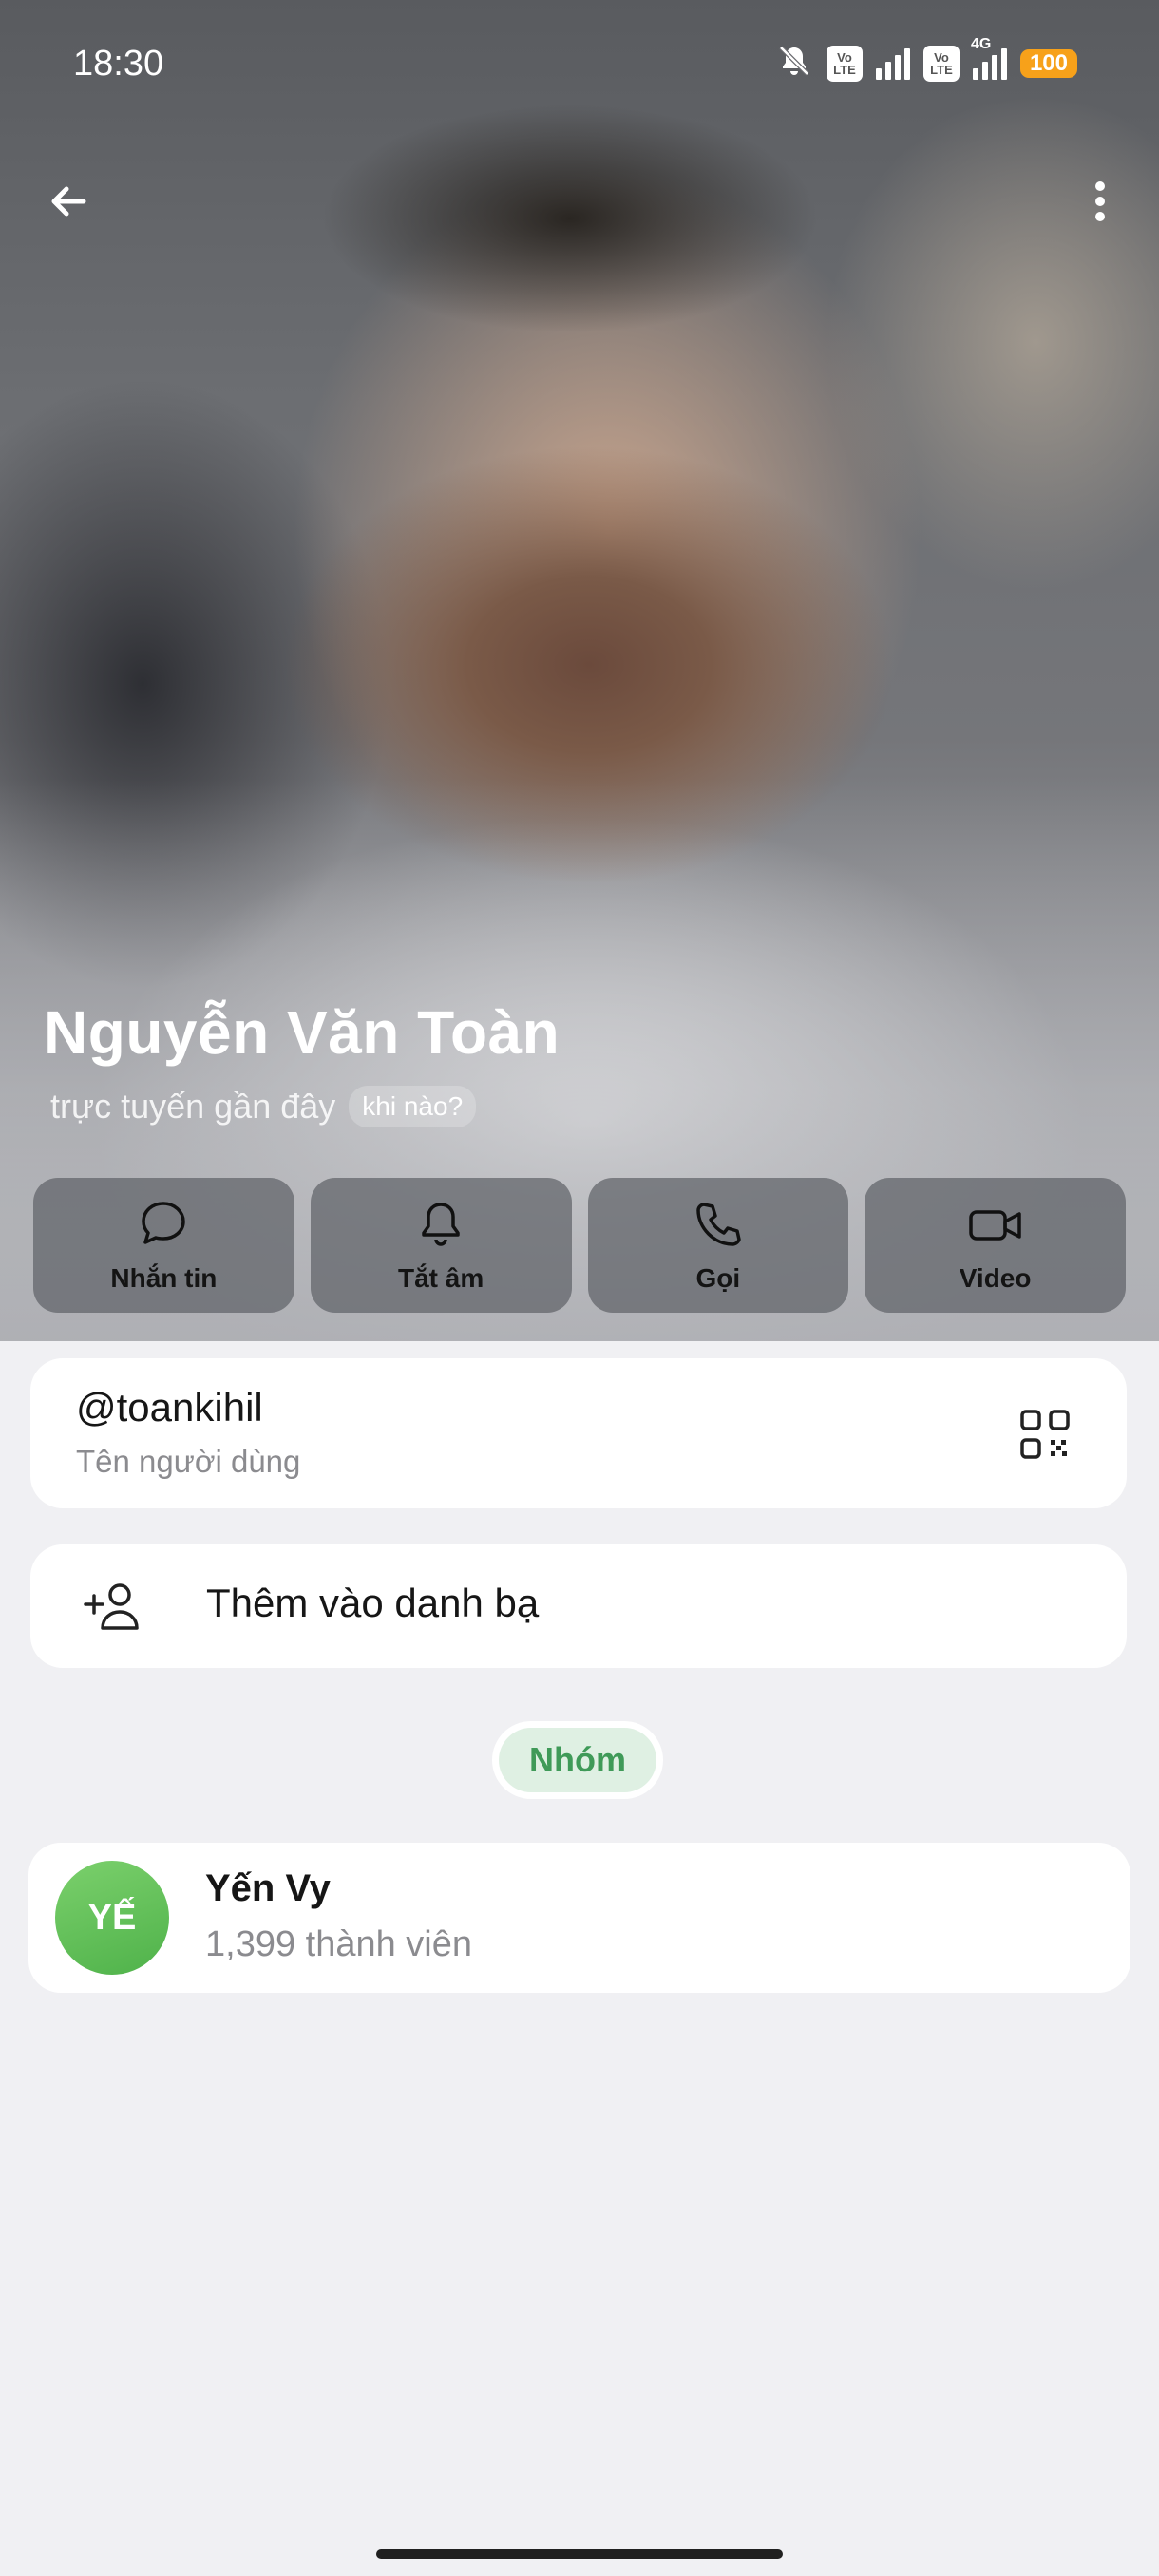 This screenshot has width=1159, height=2576. What do you see at coordinates (118, 64) in the screenshot?
I see `status-time: 18:30` at bounding box center [118, 64].